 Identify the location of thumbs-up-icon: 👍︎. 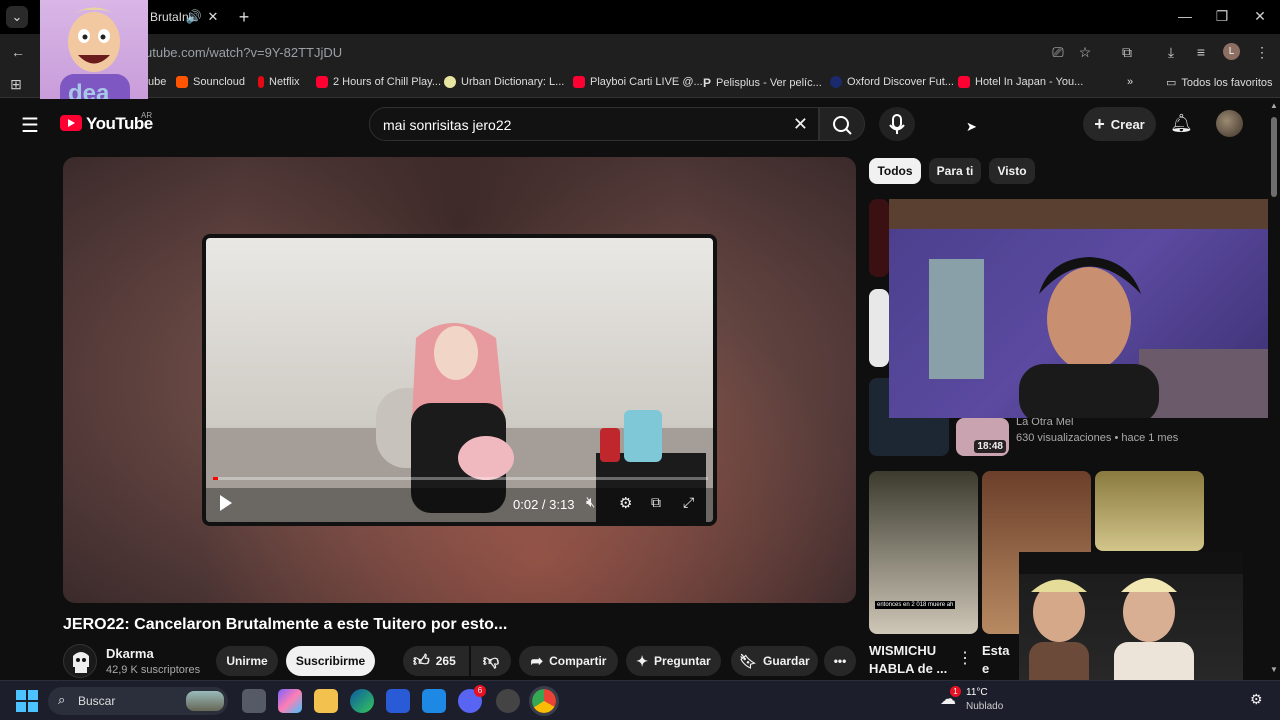
(421, 661).